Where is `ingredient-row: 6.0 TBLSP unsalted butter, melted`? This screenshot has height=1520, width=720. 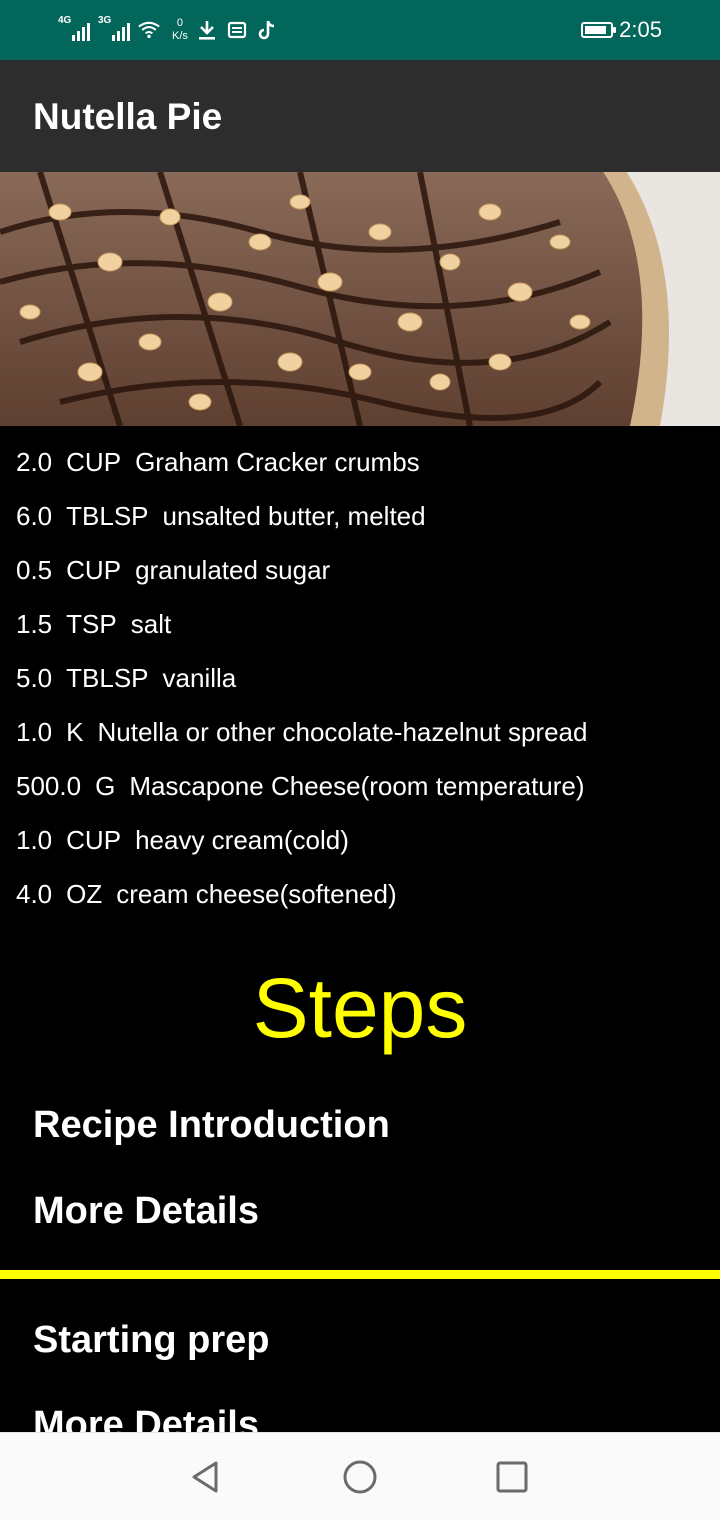 ingredient-row: 6.0 TBLSP unsalted butter, melted is located at coordinates (361, 521).